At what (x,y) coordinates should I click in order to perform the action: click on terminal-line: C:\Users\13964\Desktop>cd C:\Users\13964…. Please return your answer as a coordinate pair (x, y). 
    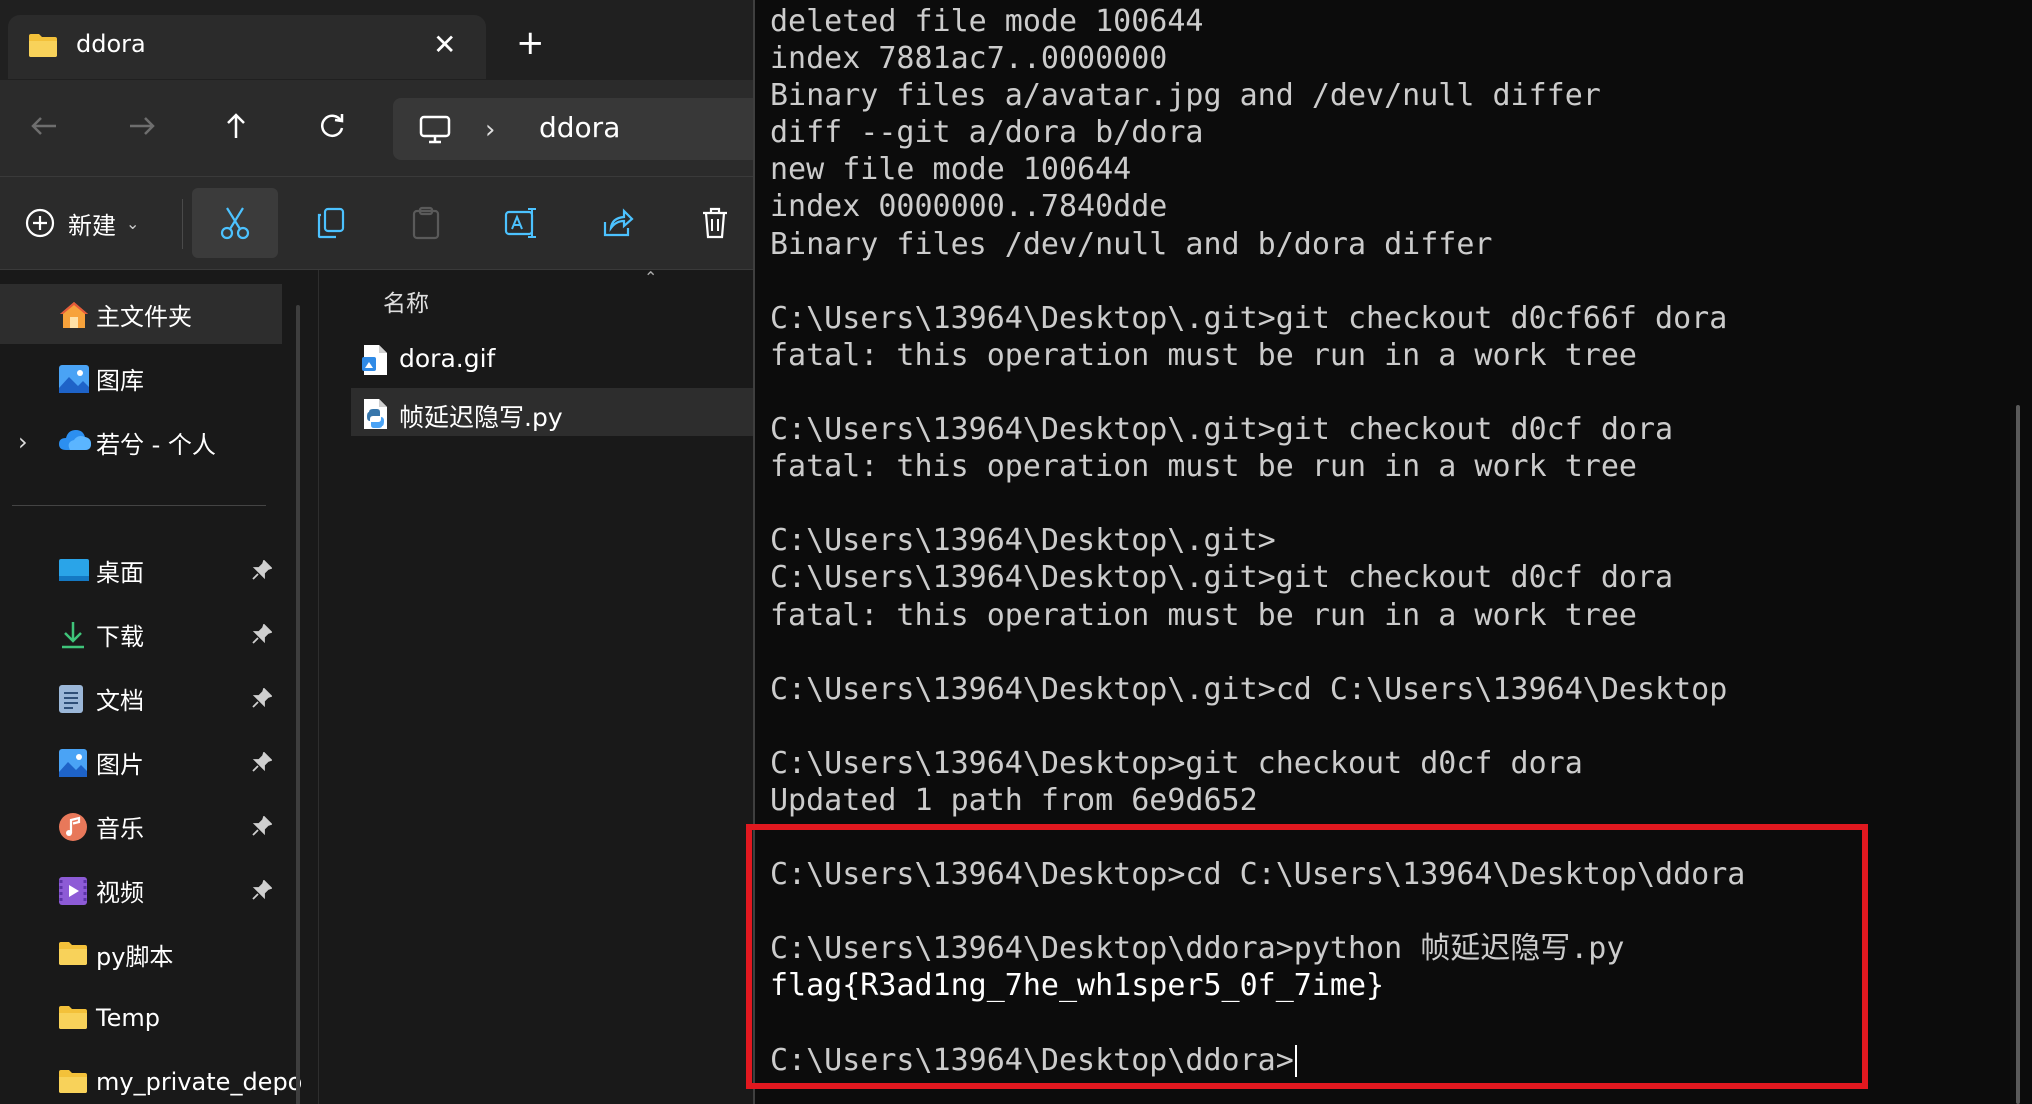
    Looking at the image, I should click on (1258, 875).